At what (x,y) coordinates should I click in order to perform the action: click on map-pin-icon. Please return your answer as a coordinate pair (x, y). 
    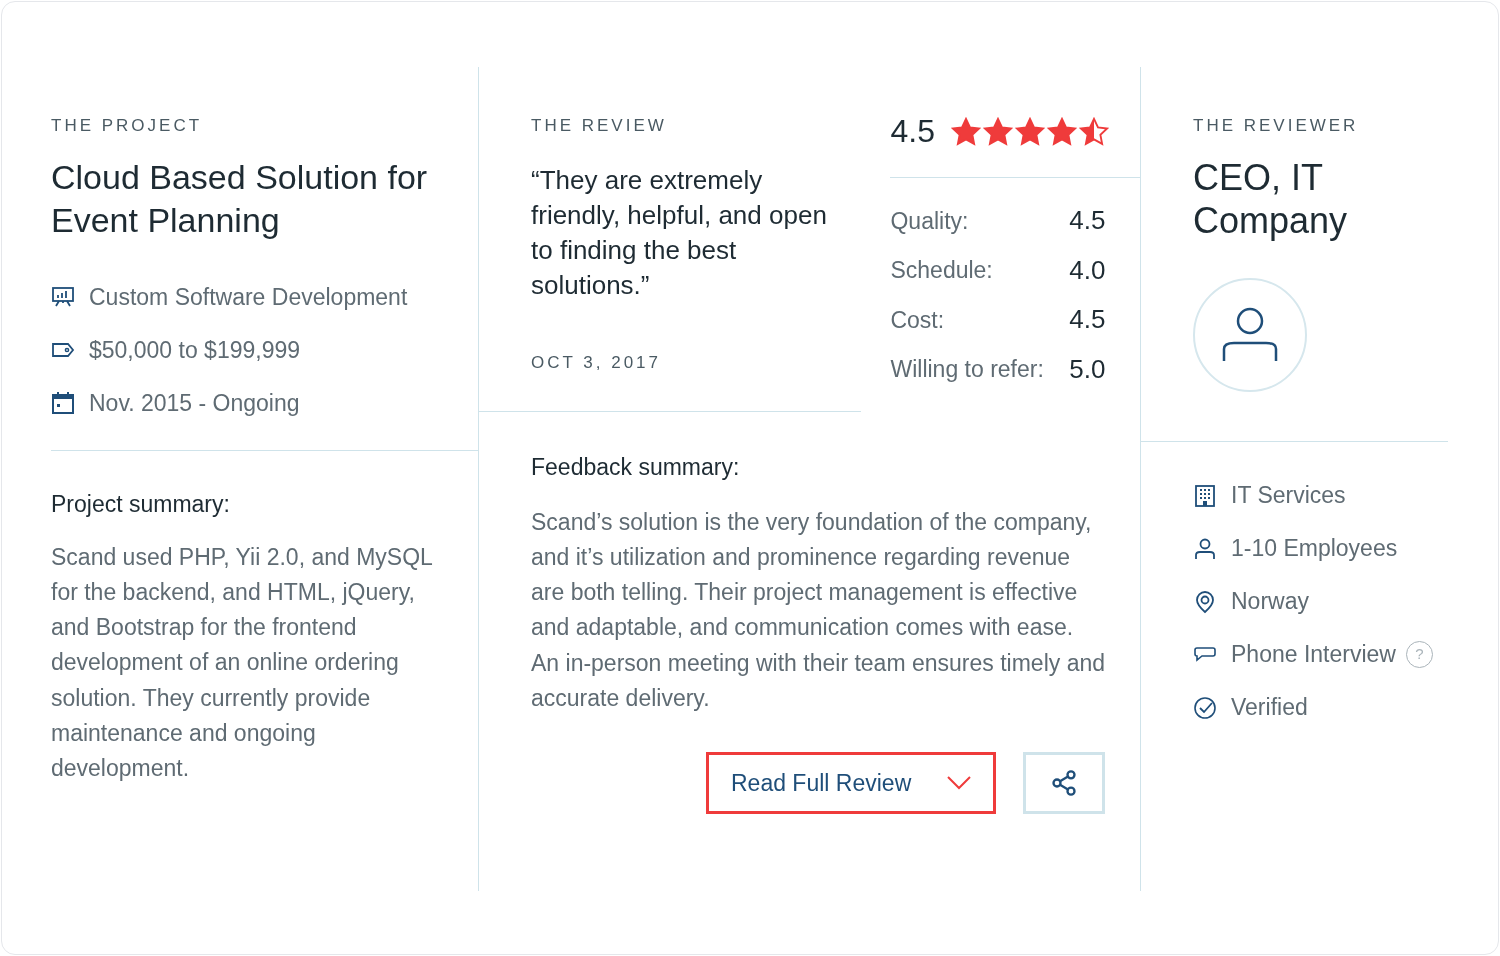
    Looking at the image, I should click on (1205, 601).